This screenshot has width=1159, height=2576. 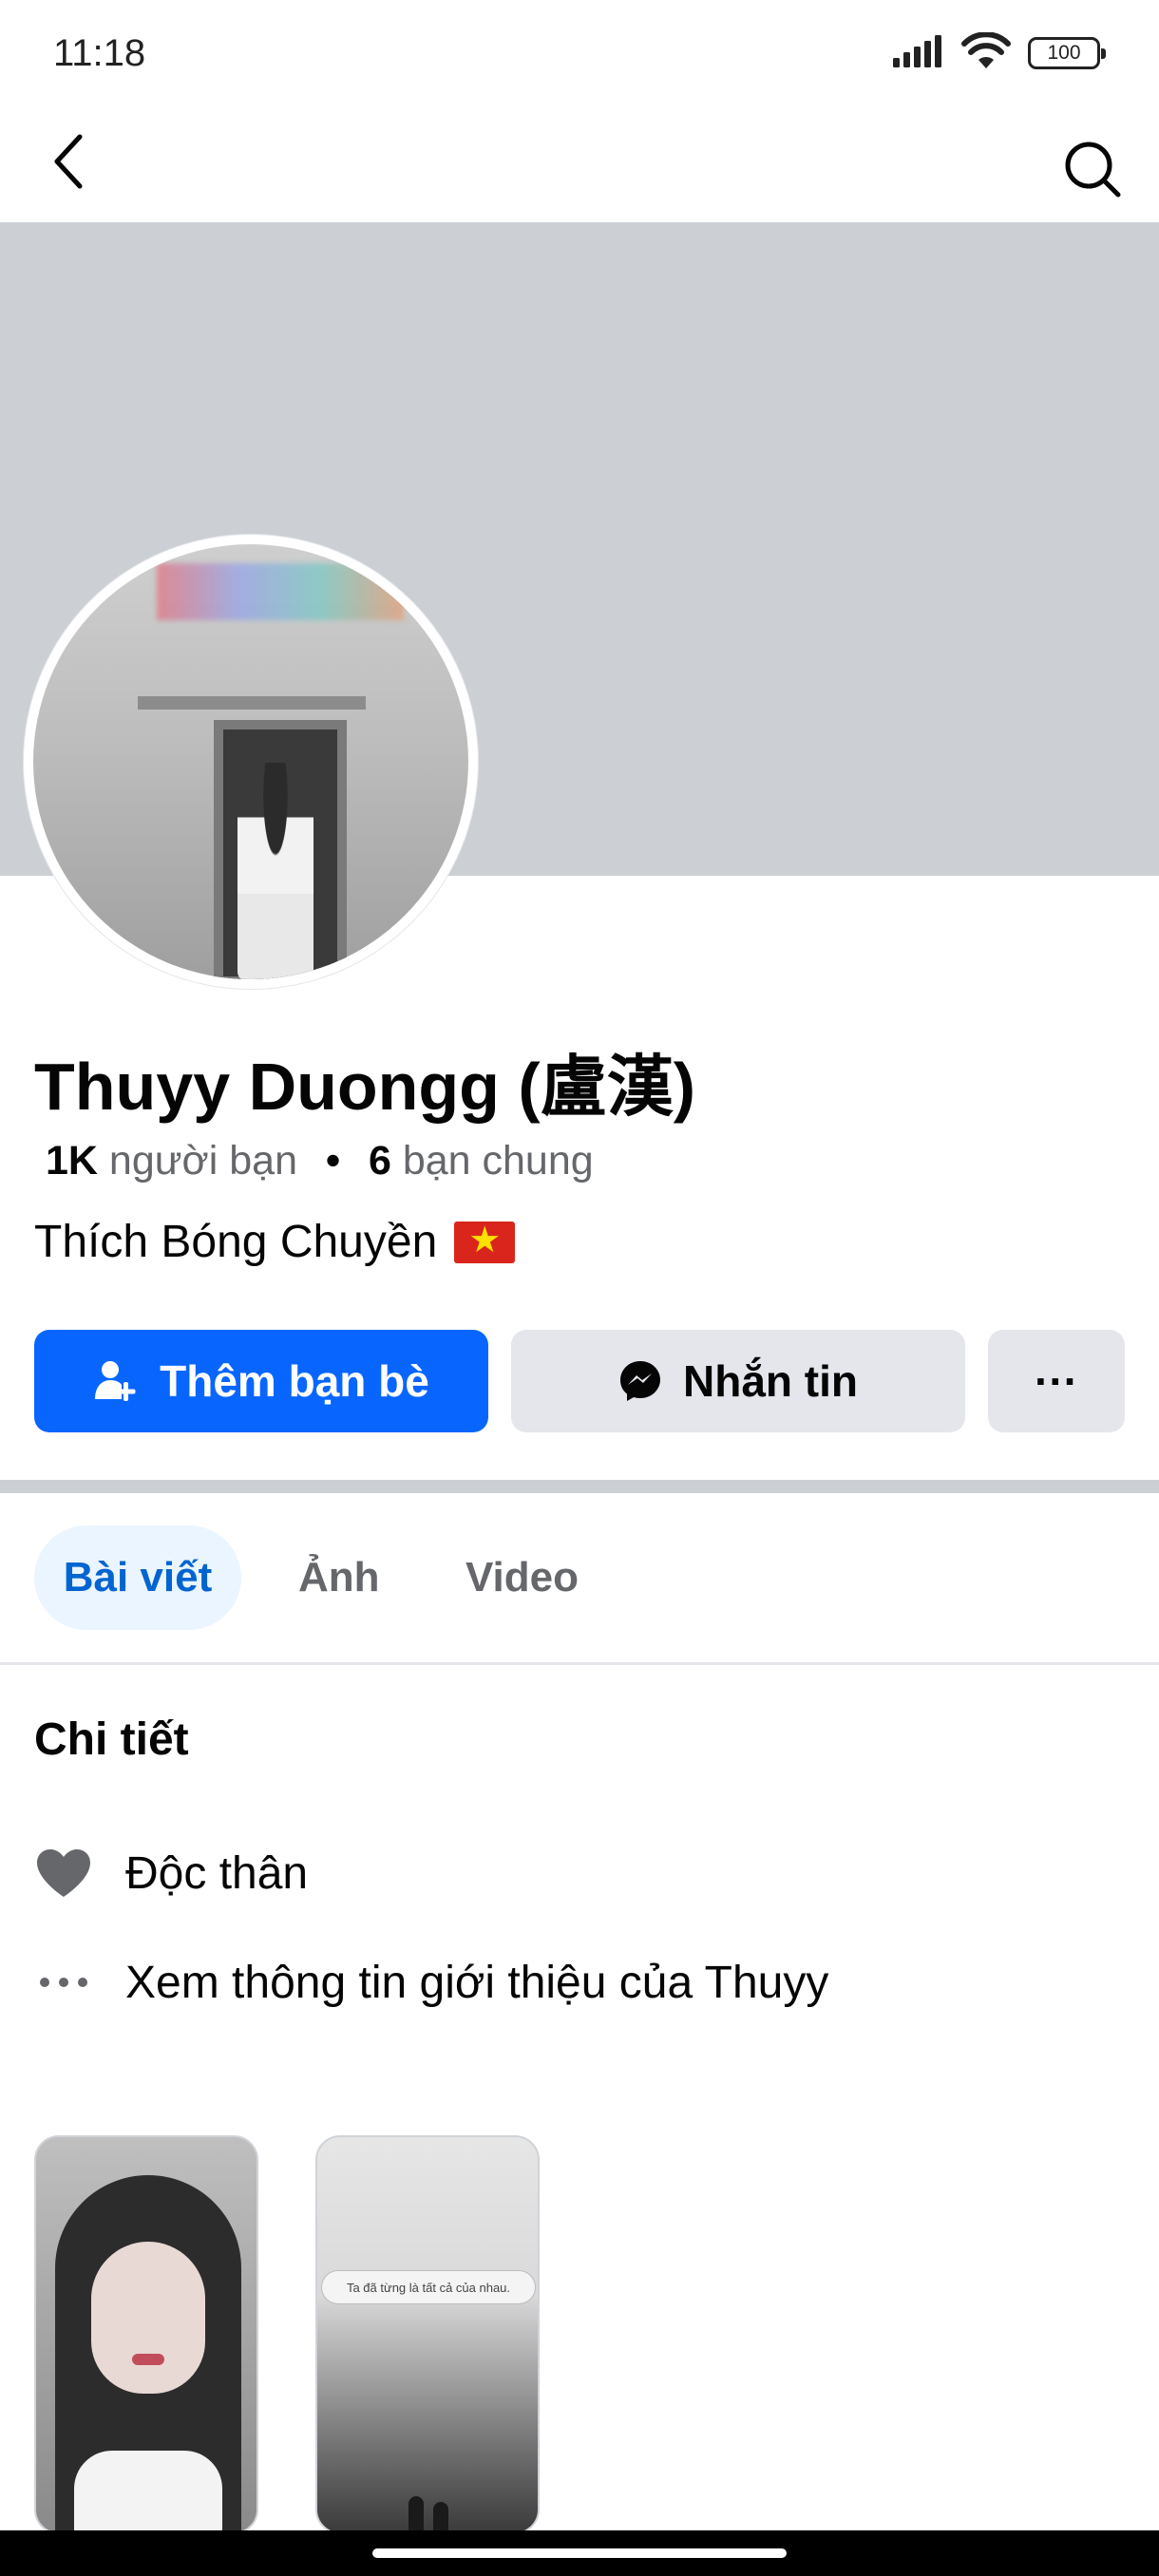 I want to click on message-button: Nhắn tin, so click(x=738, y=1381).